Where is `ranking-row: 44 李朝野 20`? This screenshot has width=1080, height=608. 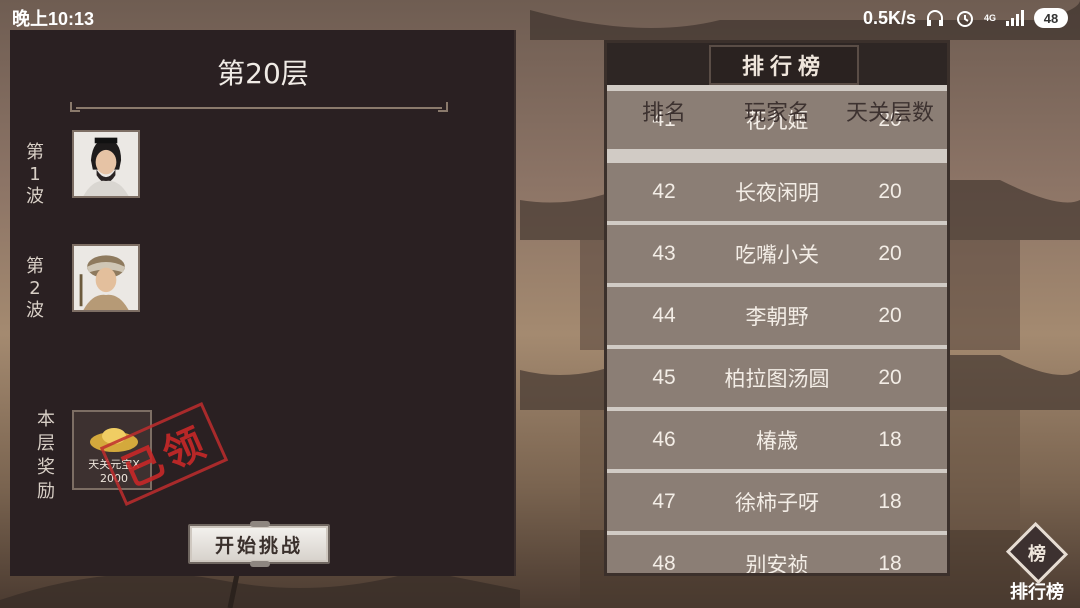 ranking-row: 44 李朝野 20 is located at coordinates (777, 316).